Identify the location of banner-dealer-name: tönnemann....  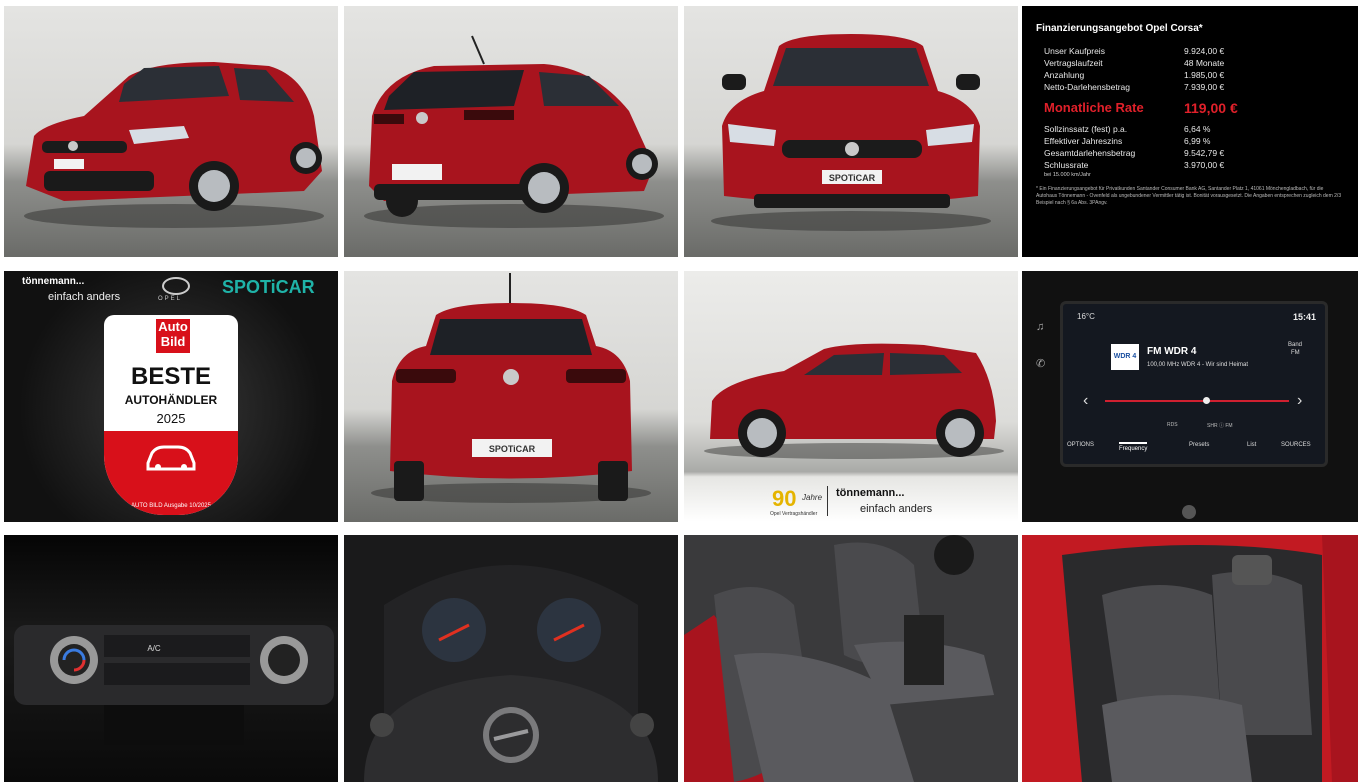
(870, 493).